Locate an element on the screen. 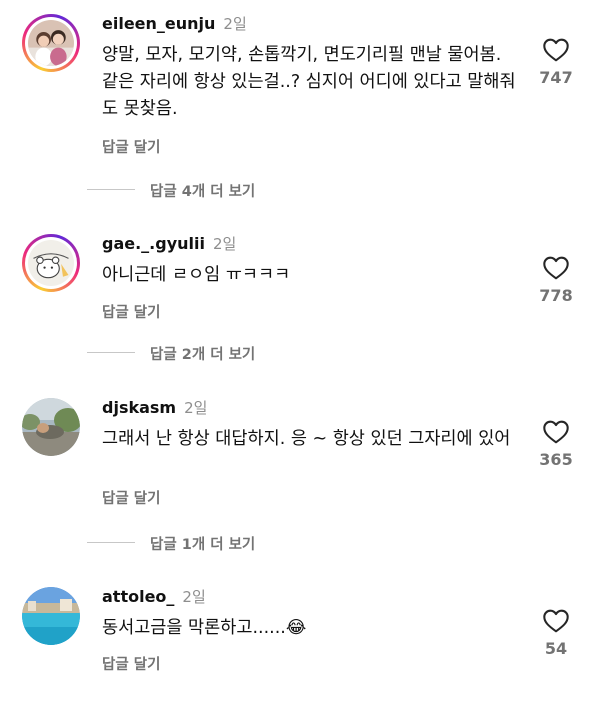 This screenshot has height=701, width=600. like-count: 778 is located at coordinates (556, 295).